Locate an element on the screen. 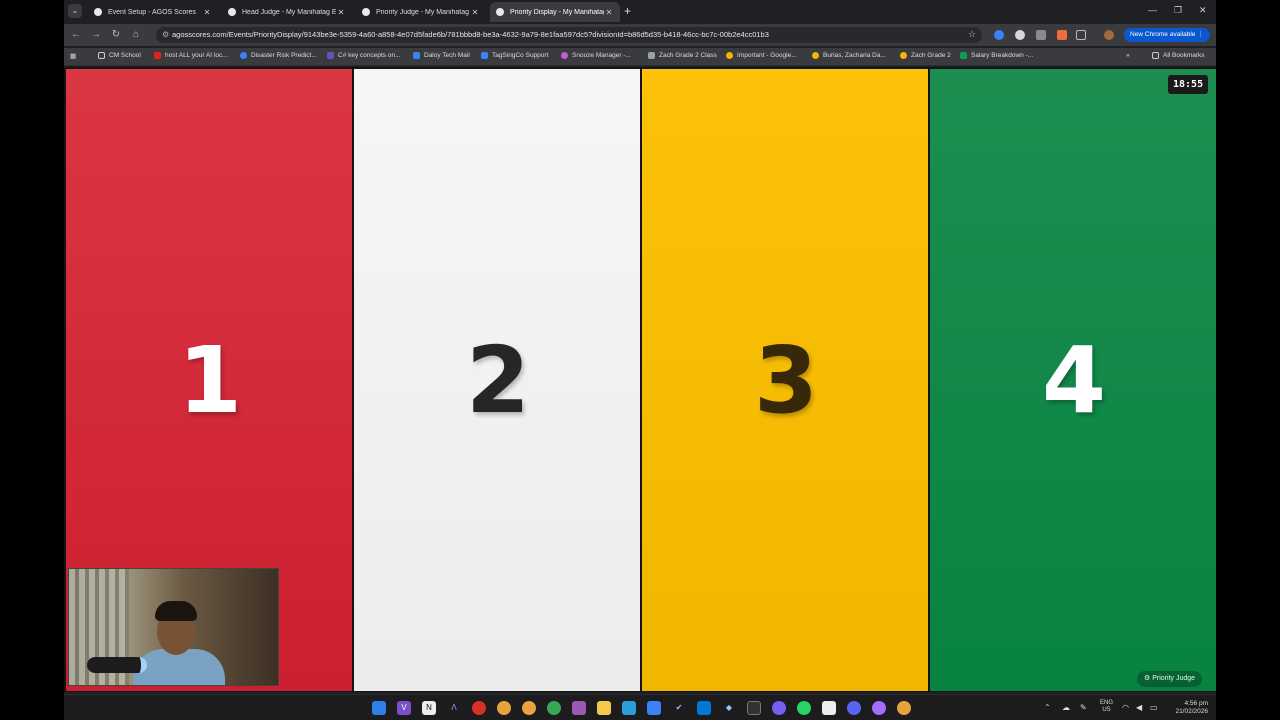  site-info-icon: ⚙ is located at coordinates (165, 34).